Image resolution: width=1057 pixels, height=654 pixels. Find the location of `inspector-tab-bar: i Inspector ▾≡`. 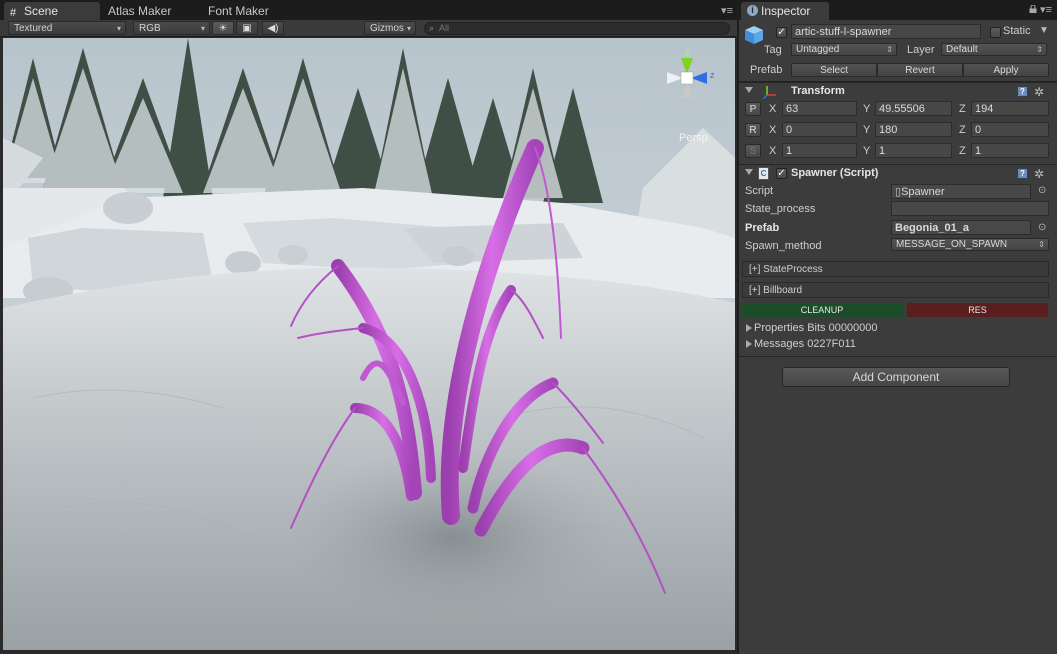

inspector-tab-bar: i Inspector ▾≡ is located at coordinates (898, 10).